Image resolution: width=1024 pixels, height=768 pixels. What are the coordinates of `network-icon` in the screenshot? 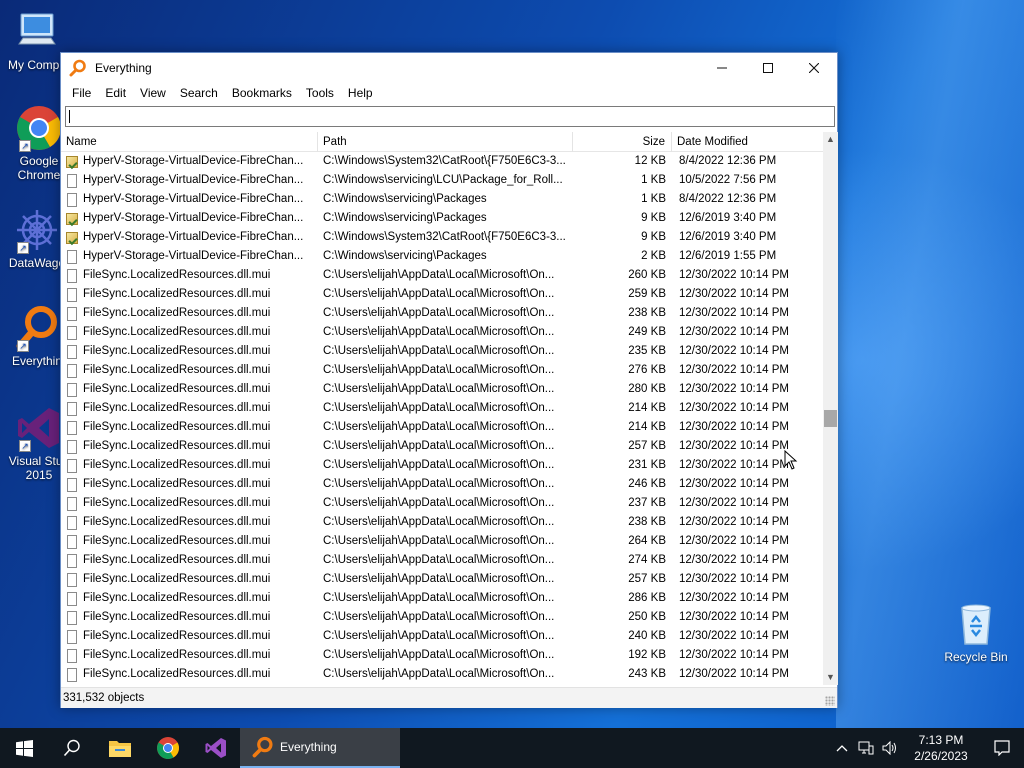 It's located at (866, 748).